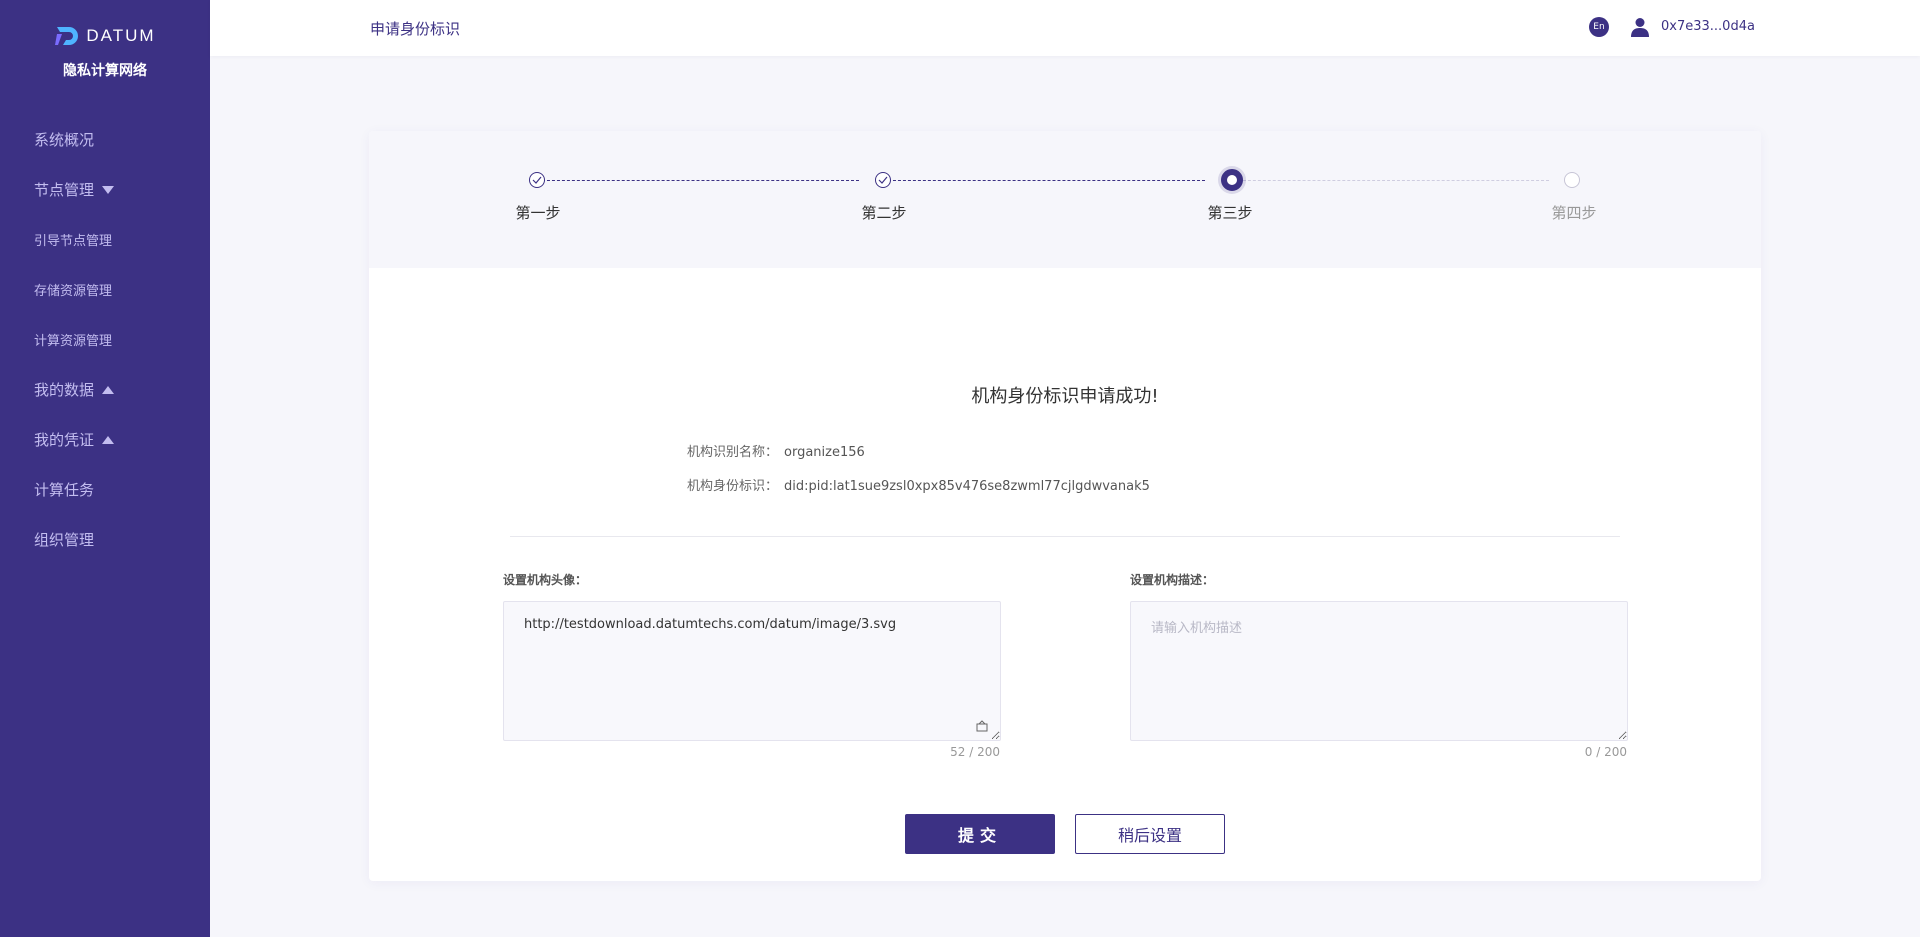 This screenshot has height=937, width=1920. I want to click on sidebar-item-overview: 系统概况, so click(64, 139).